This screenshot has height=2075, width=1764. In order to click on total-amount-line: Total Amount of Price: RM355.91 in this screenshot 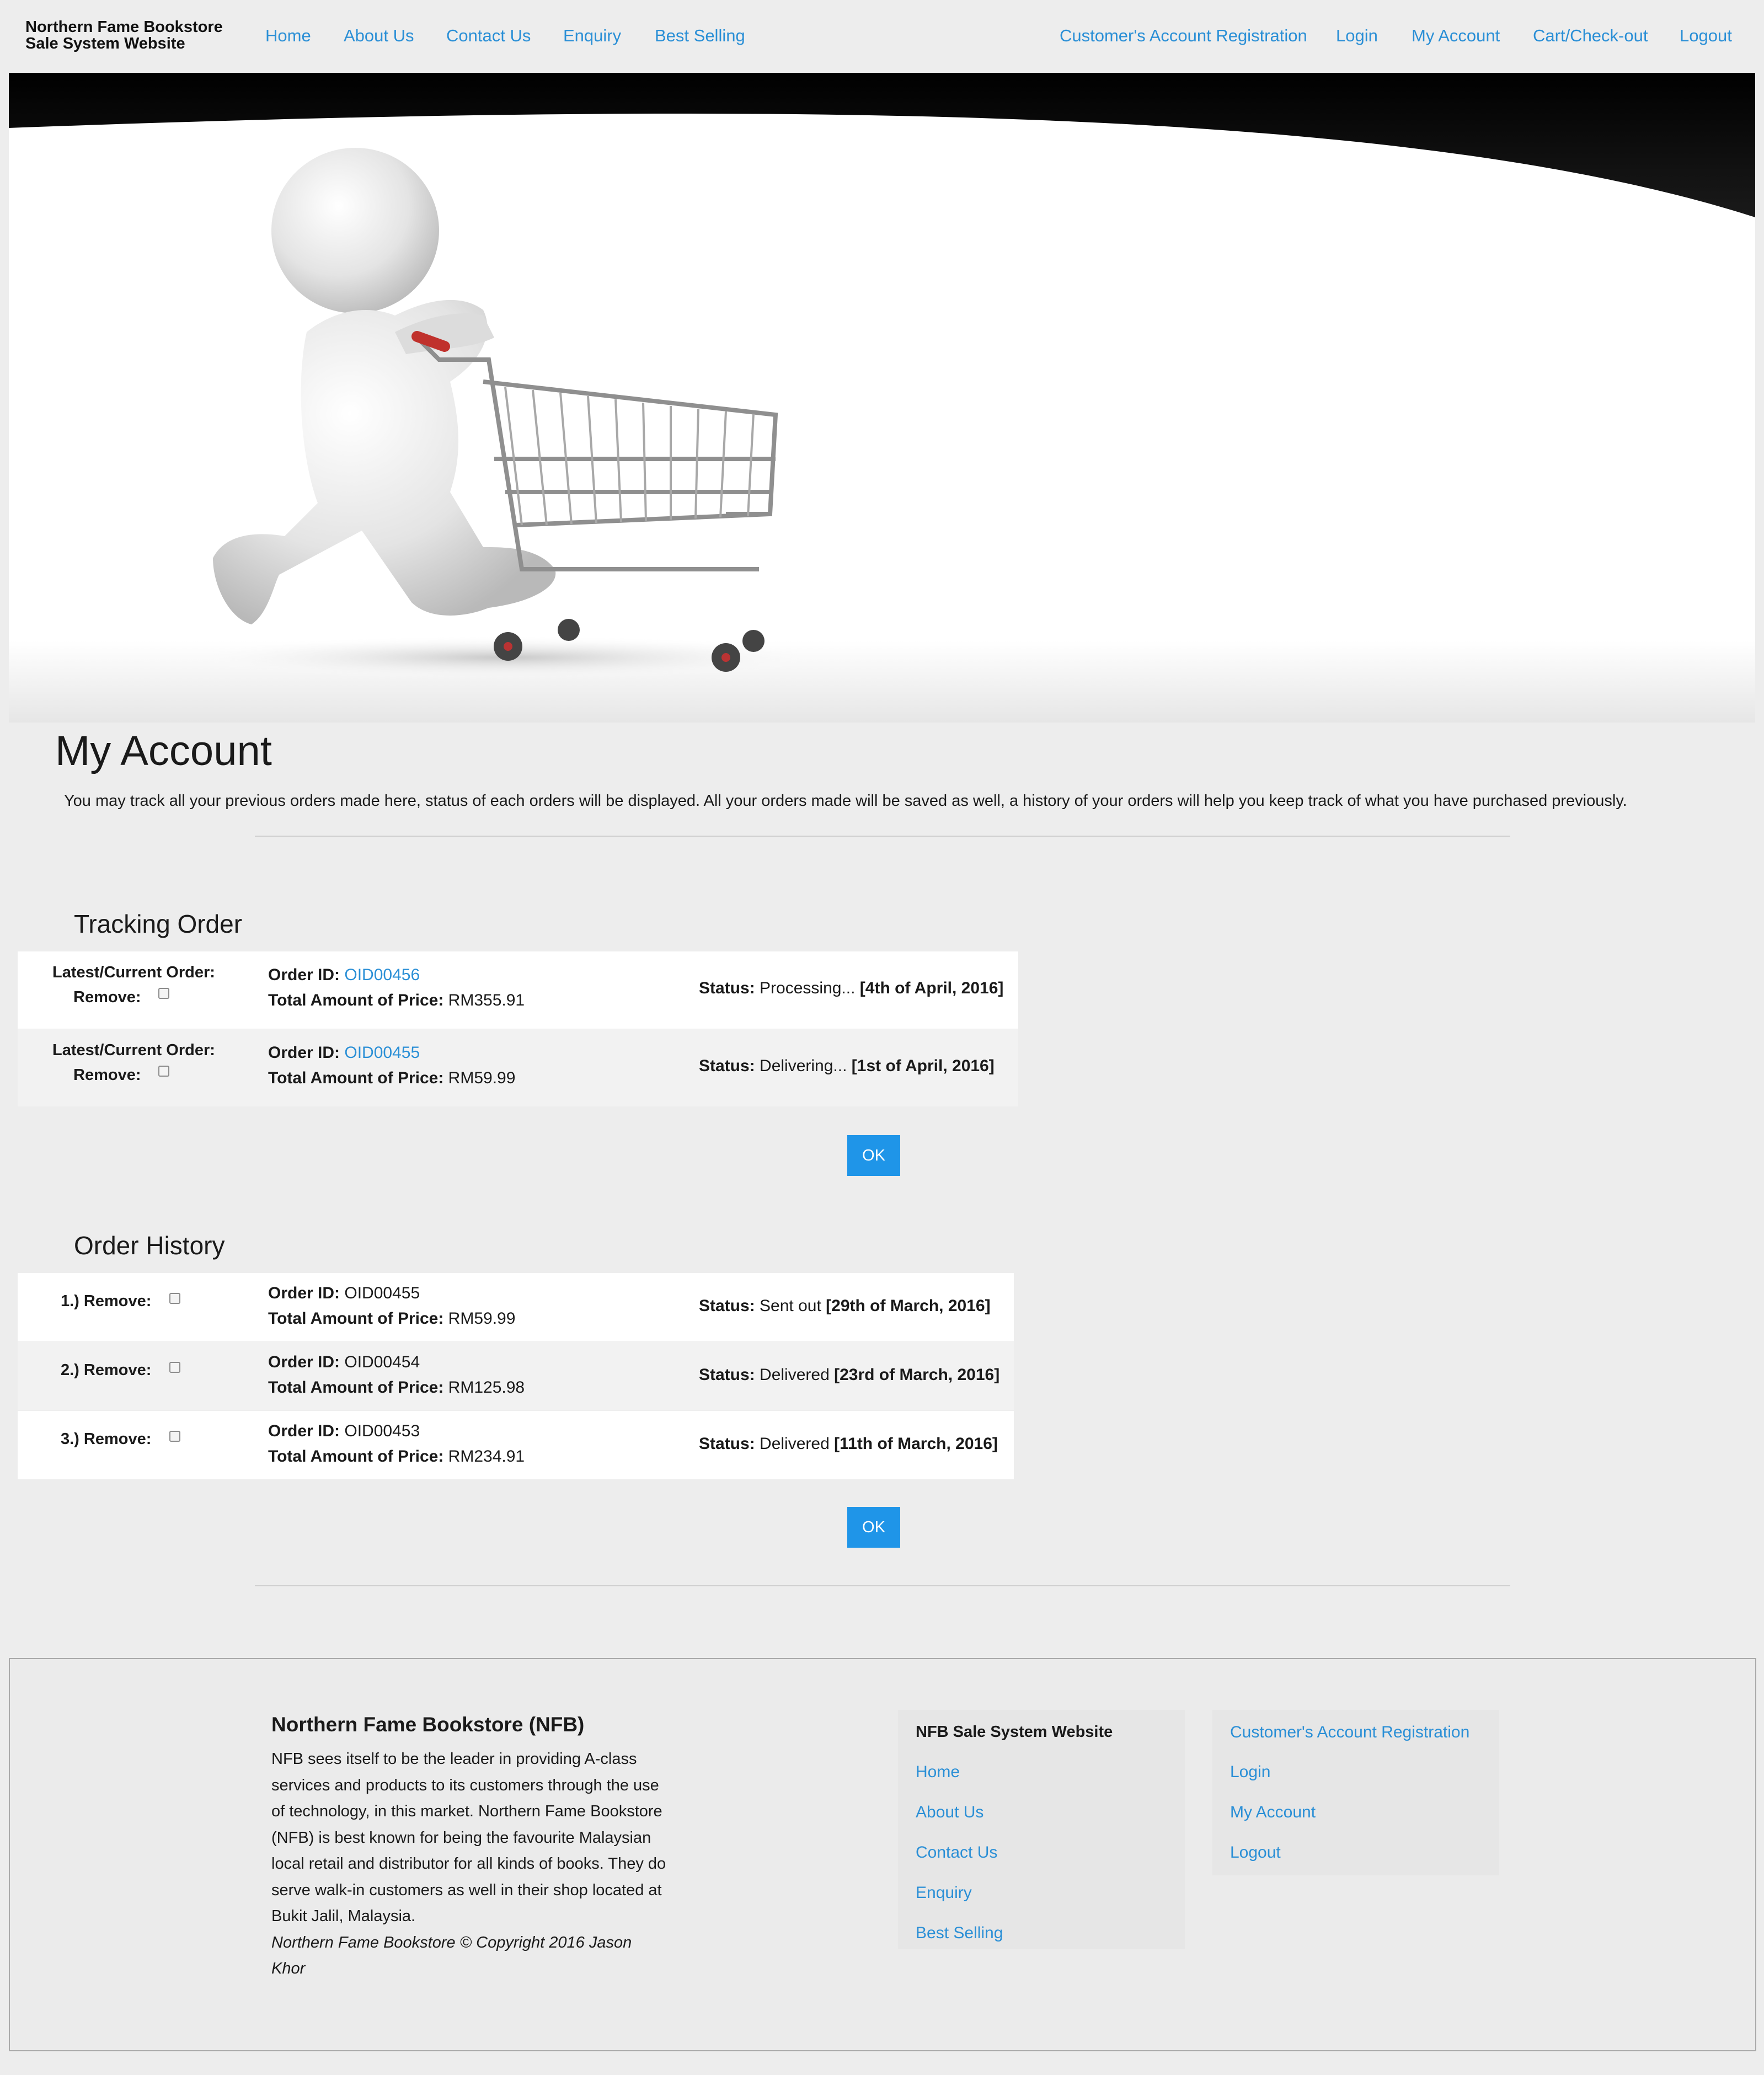, I will do `click(396, 1001)`.